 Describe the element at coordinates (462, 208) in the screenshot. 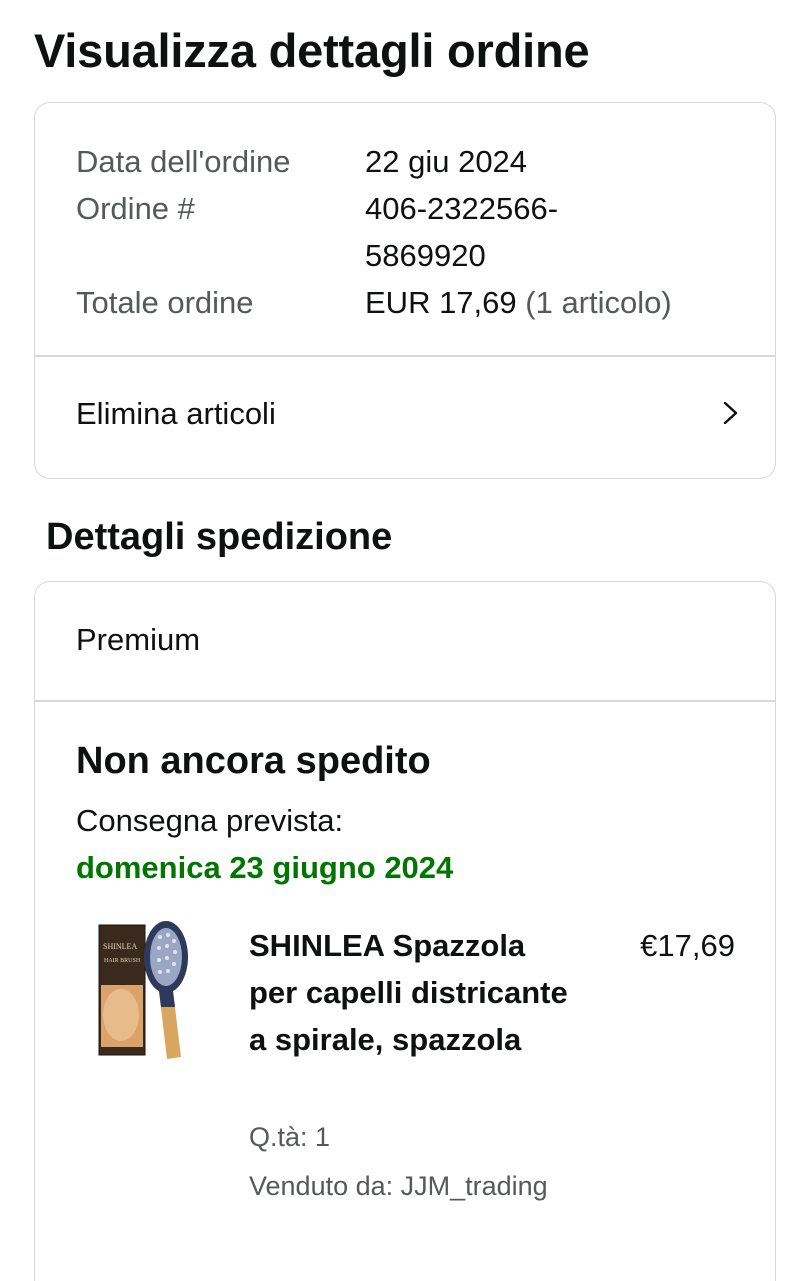

I see `order-number-line1: 406-2322566-` at that location.